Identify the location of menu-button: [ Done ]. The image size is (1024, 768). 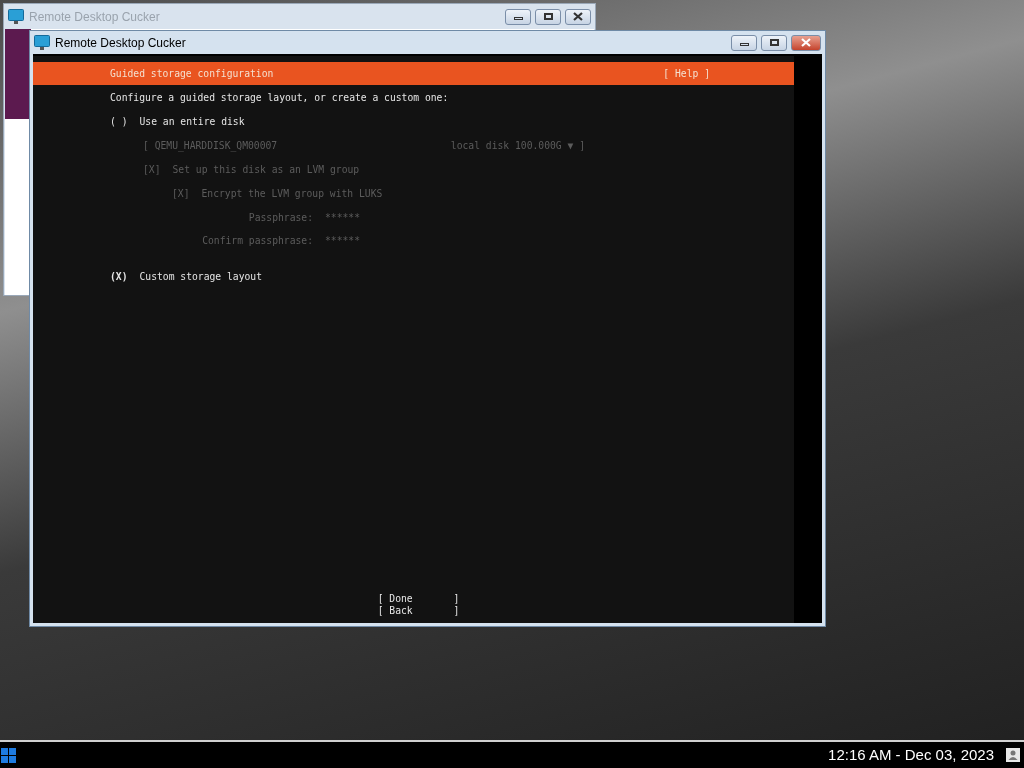
(418, 599).